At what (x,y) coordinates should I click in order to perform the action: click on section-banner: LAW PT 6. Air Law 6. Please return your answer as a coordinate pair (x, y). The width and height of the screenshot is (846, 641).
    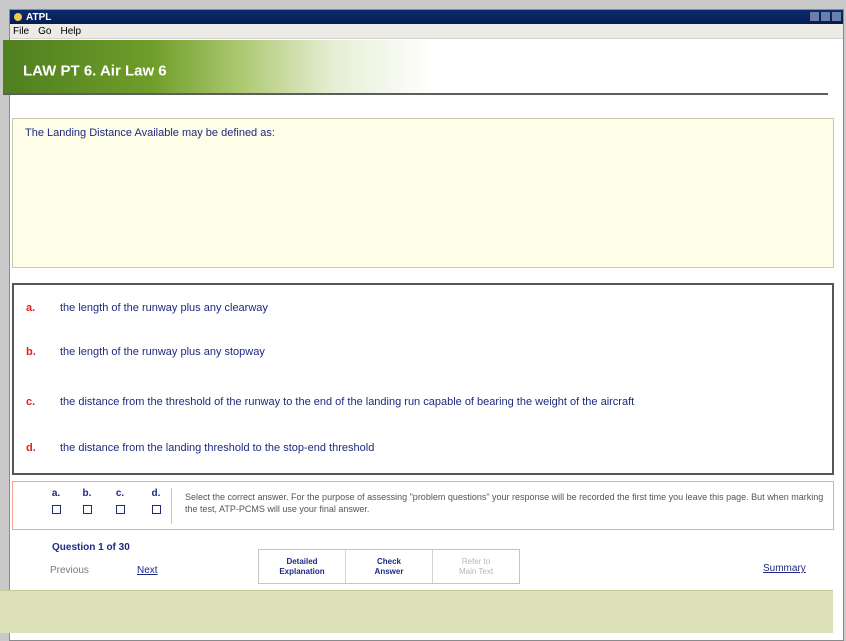
    Looking at the image, I should click on (415, 67).